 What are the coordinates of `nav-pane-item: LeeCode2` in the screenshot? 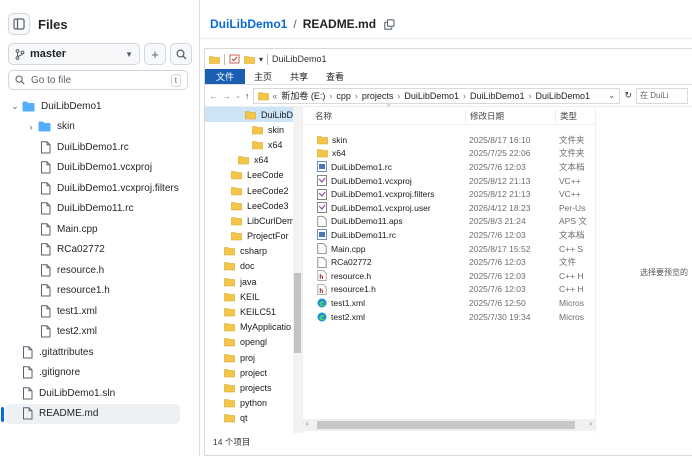 It's located at (253, 190).